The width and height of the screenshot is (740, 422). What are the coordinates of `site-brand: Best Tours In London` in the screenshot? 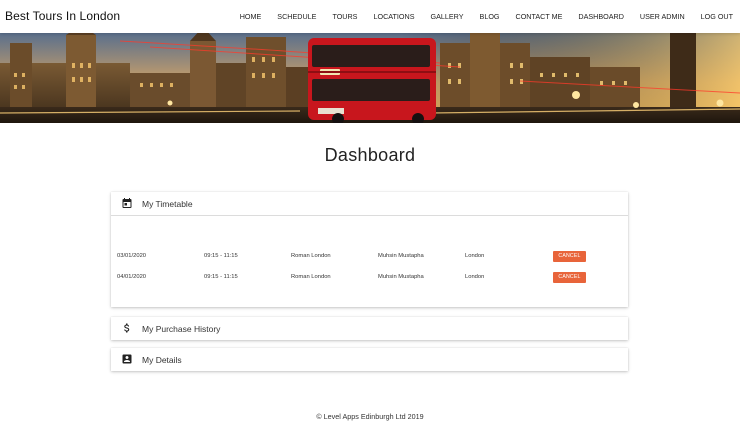 It's located at (62, 16).